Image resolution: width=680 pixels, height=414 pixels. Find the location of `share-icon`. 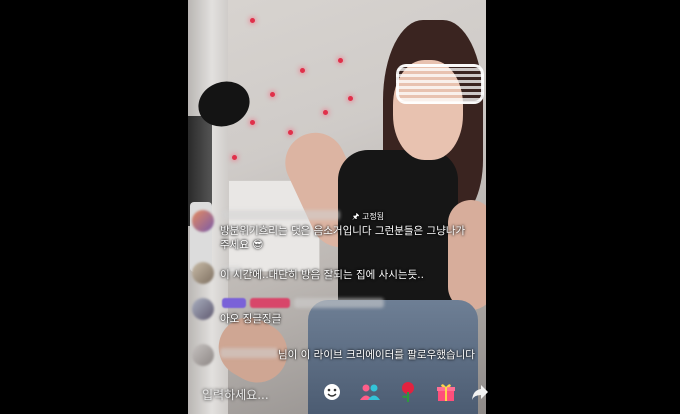

share-icon is located at coordinates (480, 392).